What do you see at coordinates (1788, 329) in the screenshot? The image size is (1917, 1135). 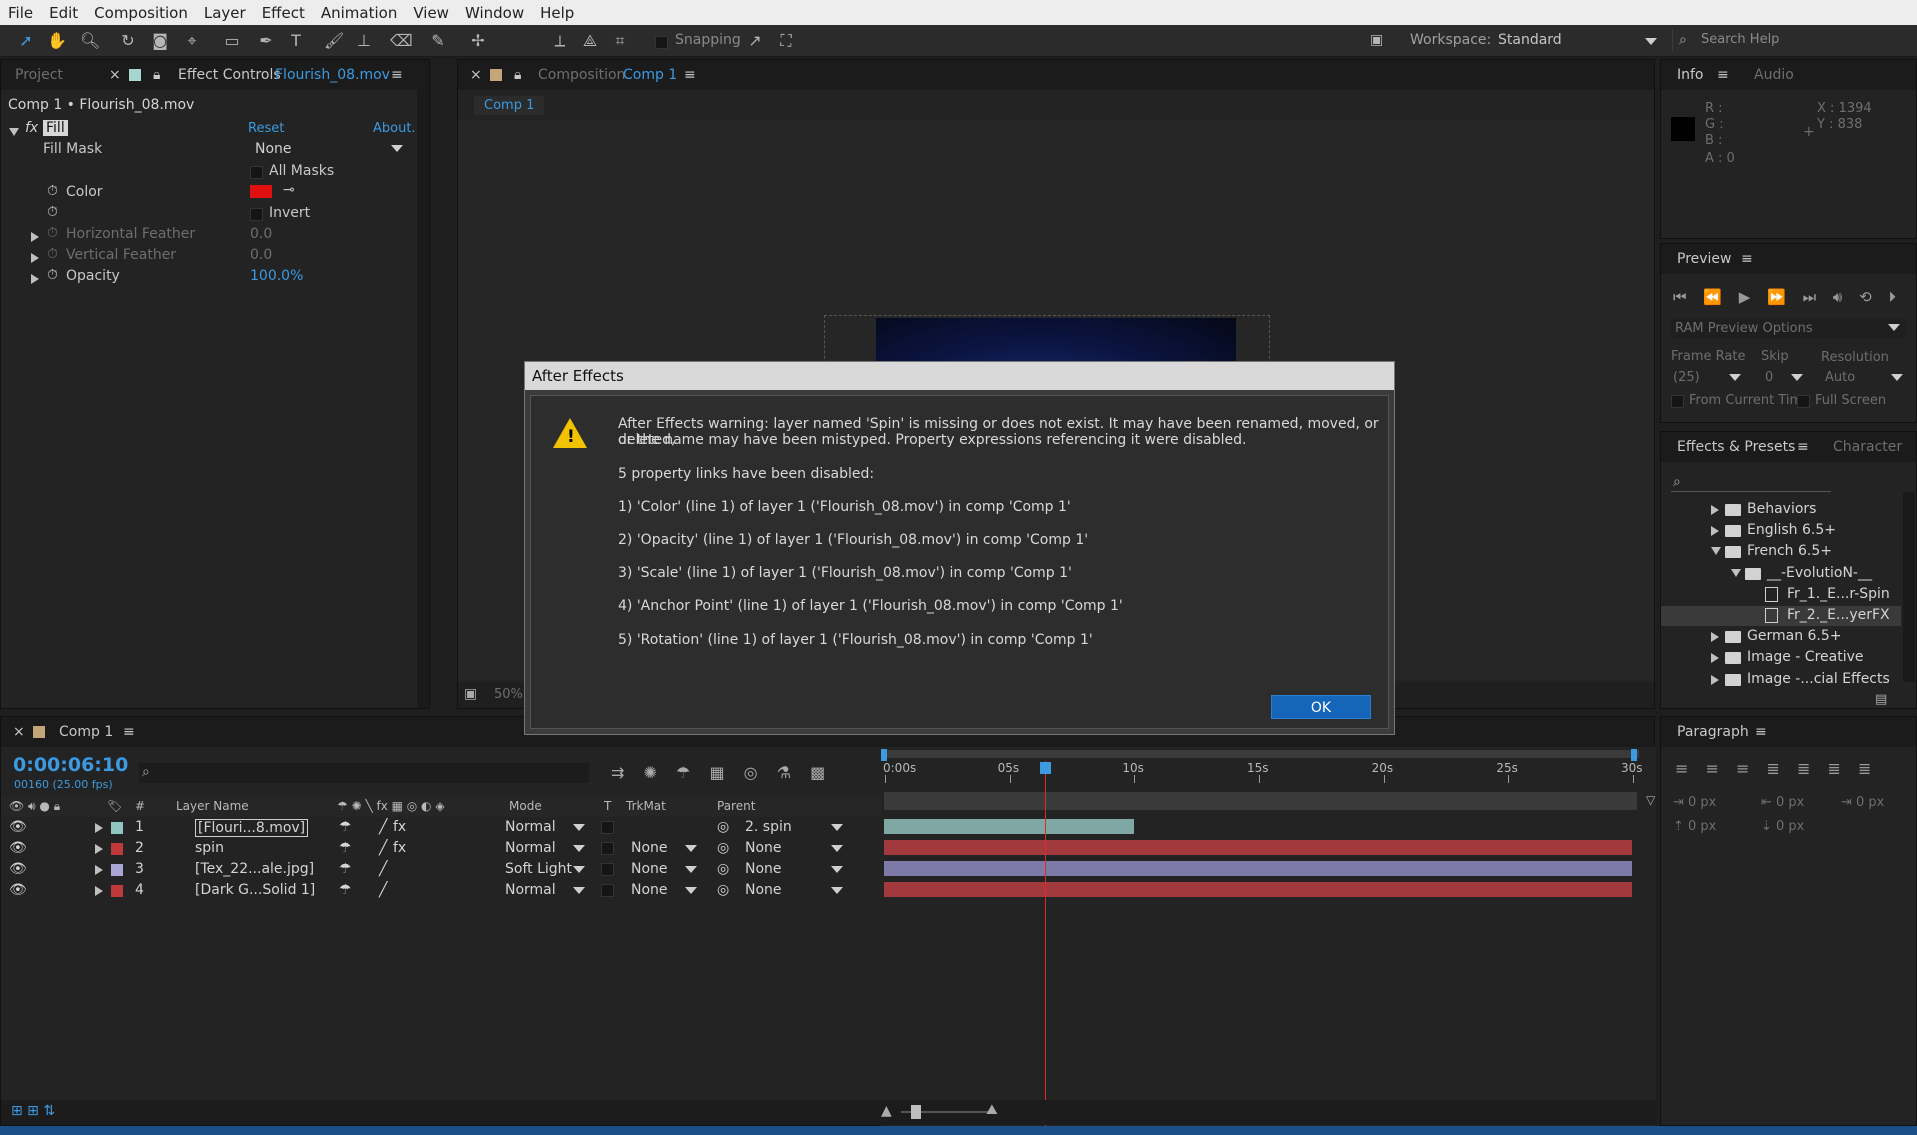 I see `ram-preview-options-dropdown: RAM Preview Options` at bounding box center [1788, 329].